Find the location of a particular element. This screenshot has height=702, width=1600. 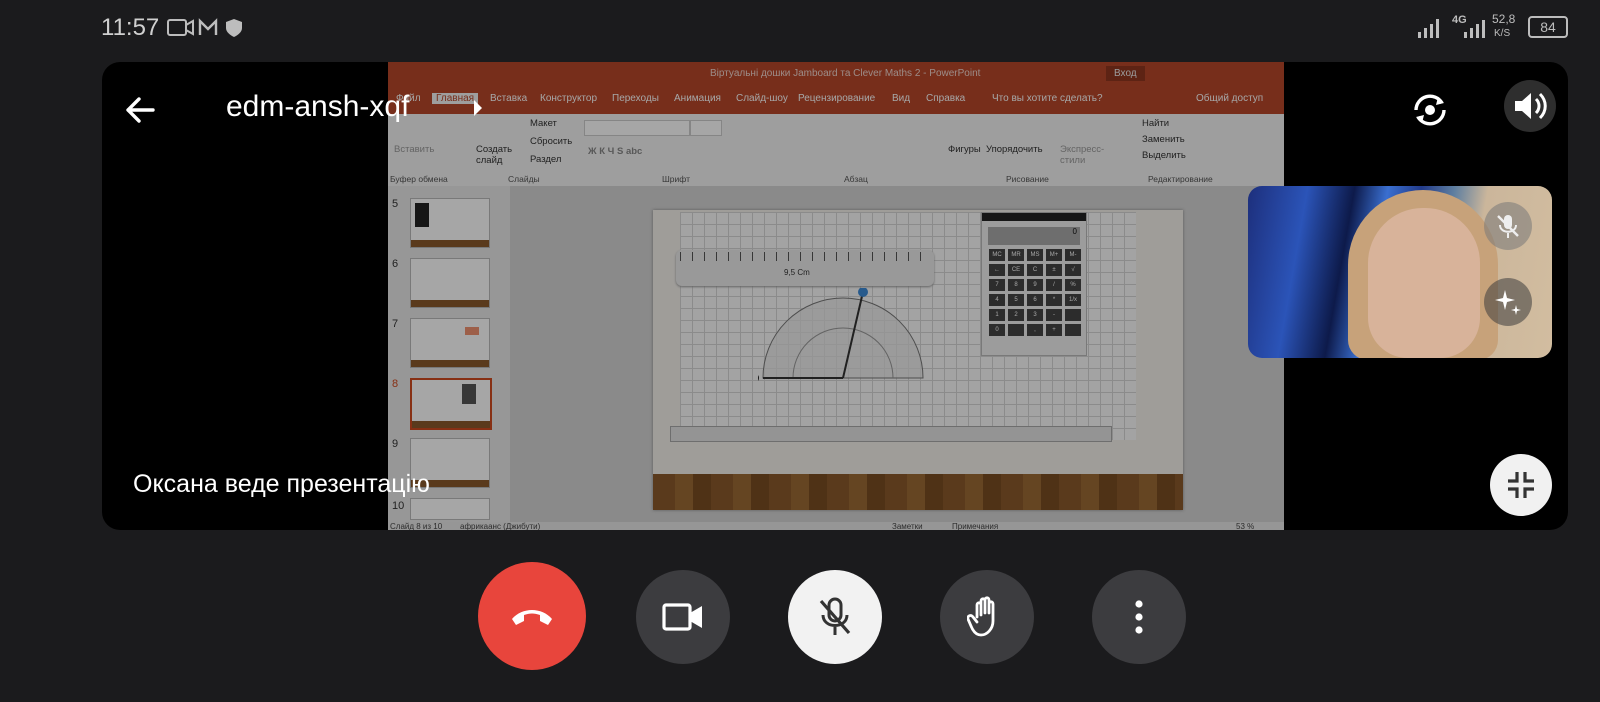

ribbon-find: Найти is located at coordinates (1156, 123).